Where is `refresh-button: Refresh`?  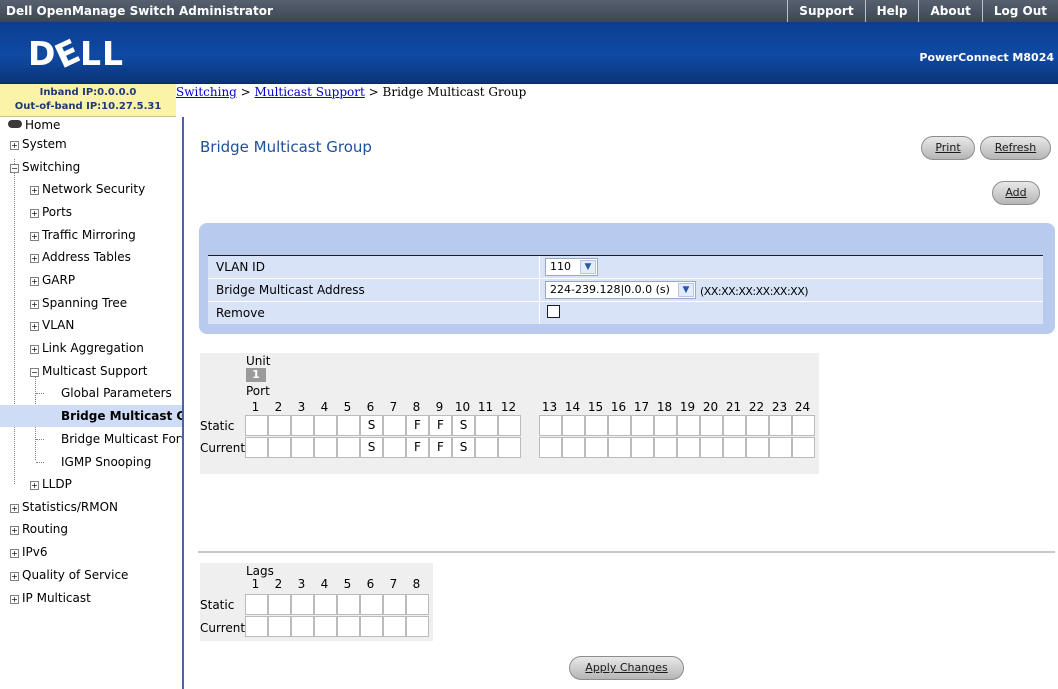 refresh-button: Refresh is located at coordinates (1015, 148).